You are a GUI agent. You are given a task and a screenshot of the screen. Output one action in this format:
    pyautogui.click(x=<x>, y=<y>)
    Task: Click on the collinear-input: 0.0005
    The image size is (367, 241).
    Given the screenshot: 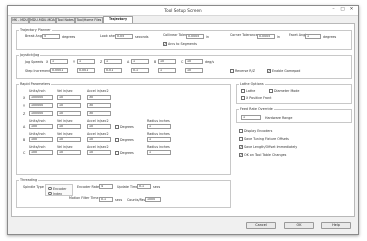 What is the action you would take?
    pyautogui.click(x=195, y=36)
    